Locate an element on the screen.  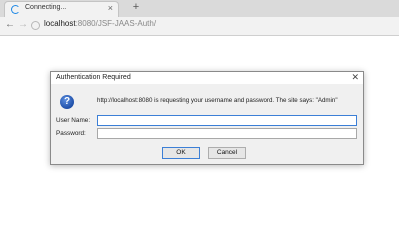
tab-close-icon: × is located at coordinates (110, 8).